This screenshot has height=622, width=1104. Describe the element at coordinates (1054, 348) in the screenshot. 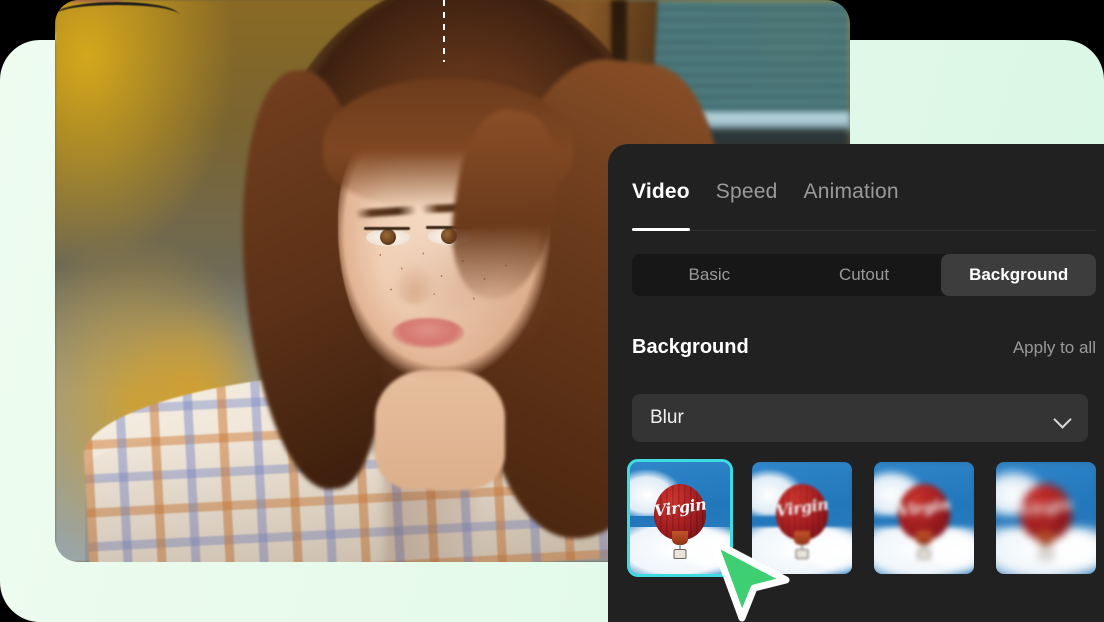

I see `apply-to-all-button: Apply to all` at that location.